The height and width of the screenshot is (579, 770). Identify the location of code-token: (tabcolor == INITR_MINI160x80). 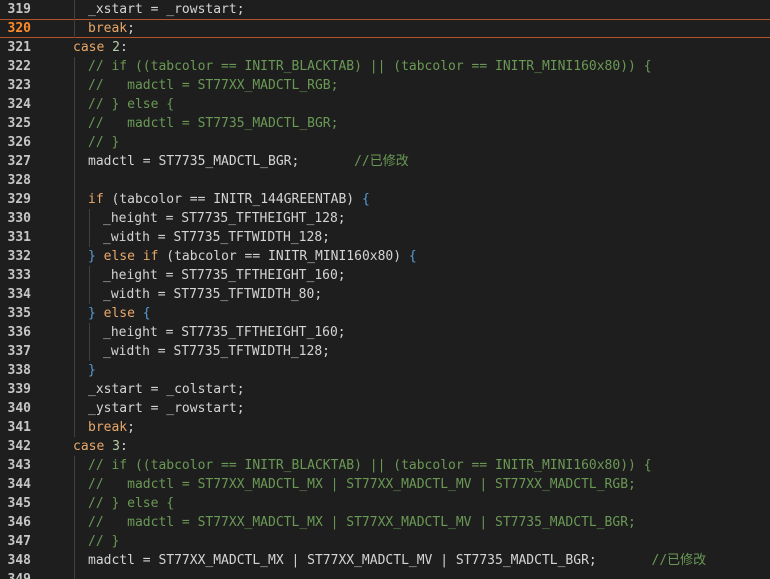
(283, 256).